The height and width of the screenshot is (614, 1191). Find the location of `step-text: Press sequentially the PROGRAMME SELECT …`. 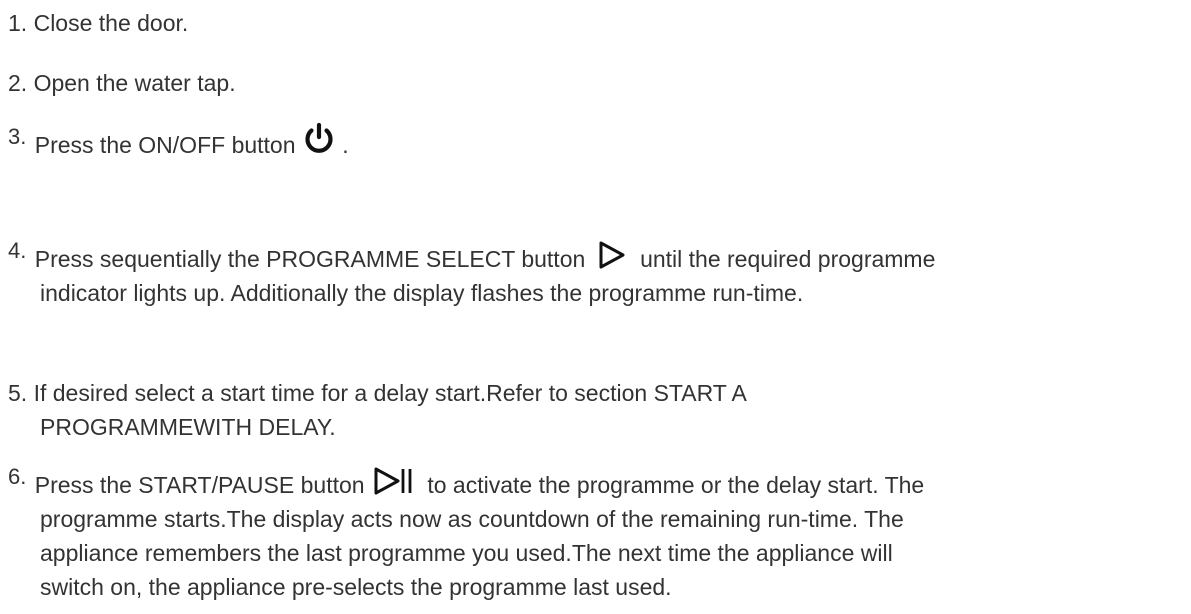

step-text: Press sequentially the PROGRAMME SELECT … is located at coordinates (310, 259).